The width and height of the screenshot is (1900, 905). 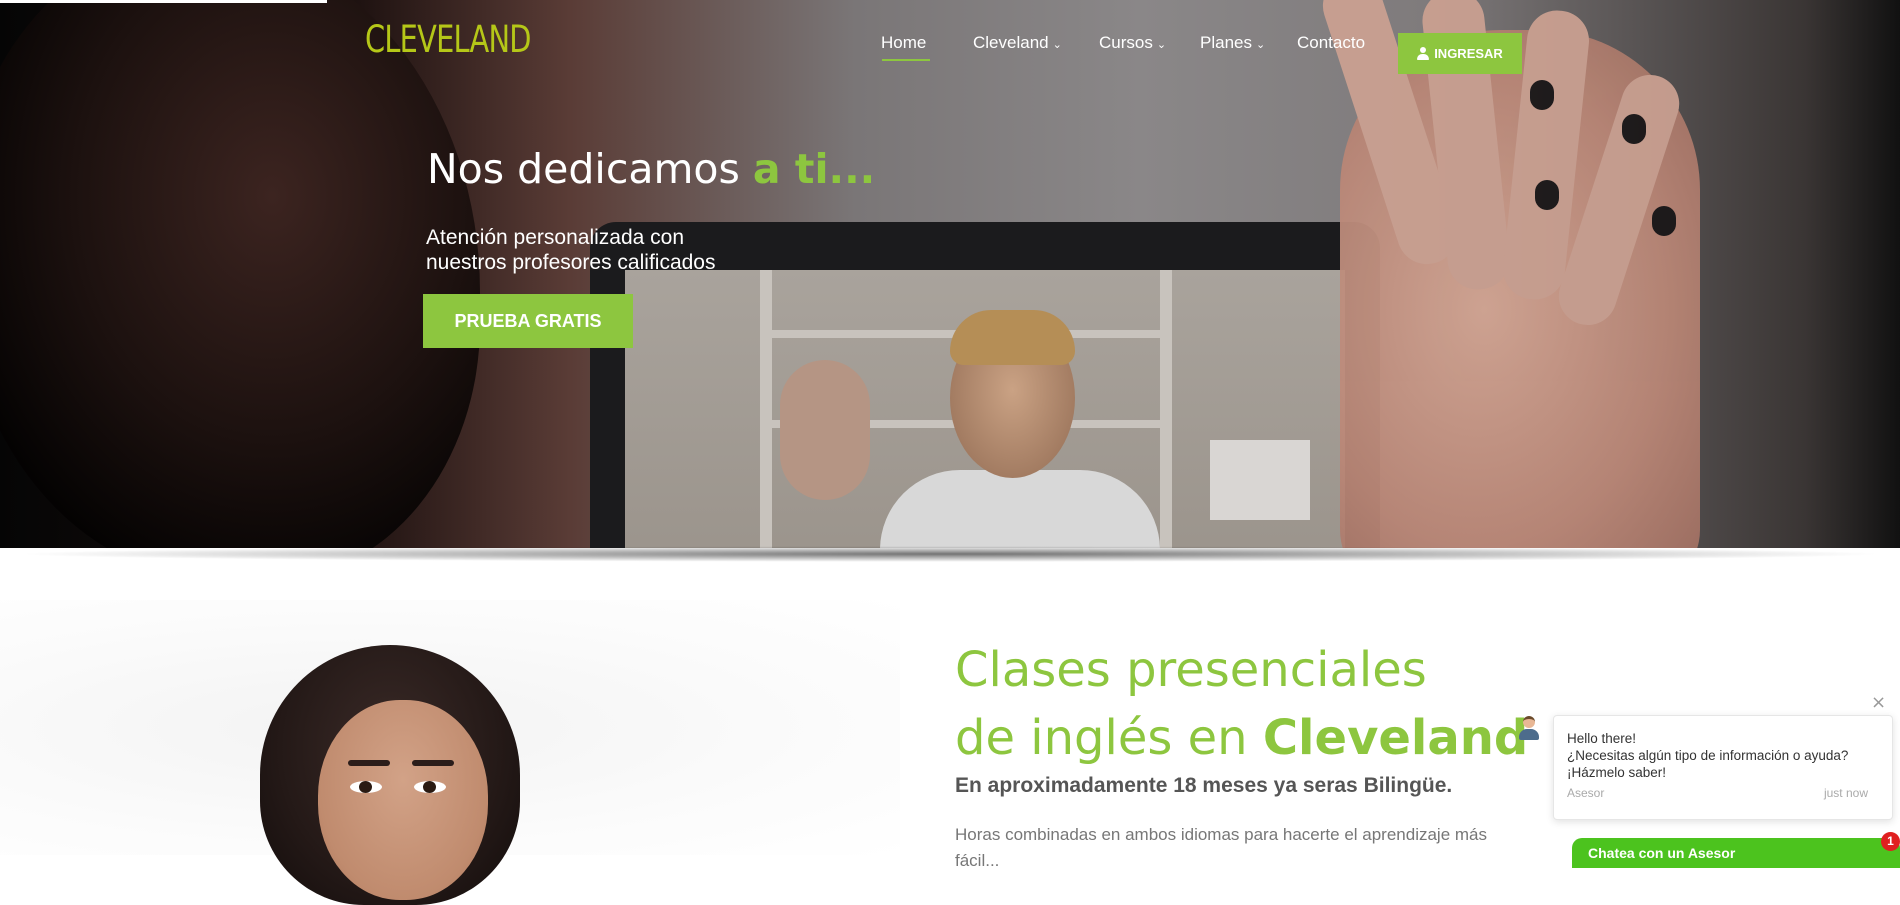 I want to click on chat-message-line3: ¡Házmelo saber!, so click(x=1617, y=772).